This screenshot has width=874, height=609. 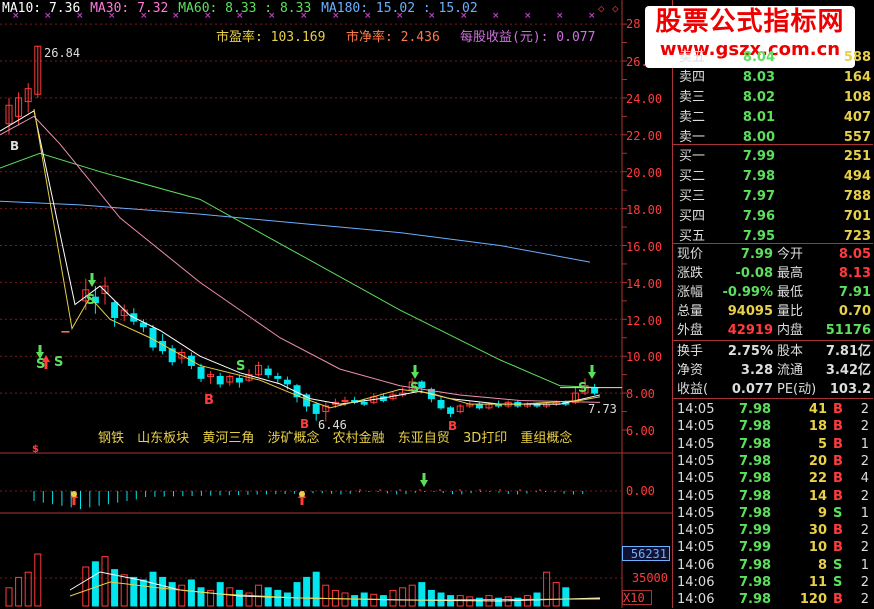 What do you see at coordinates (295, 231) in the screenshot?
I see `ma180-line` at bounding box center [295, 231].